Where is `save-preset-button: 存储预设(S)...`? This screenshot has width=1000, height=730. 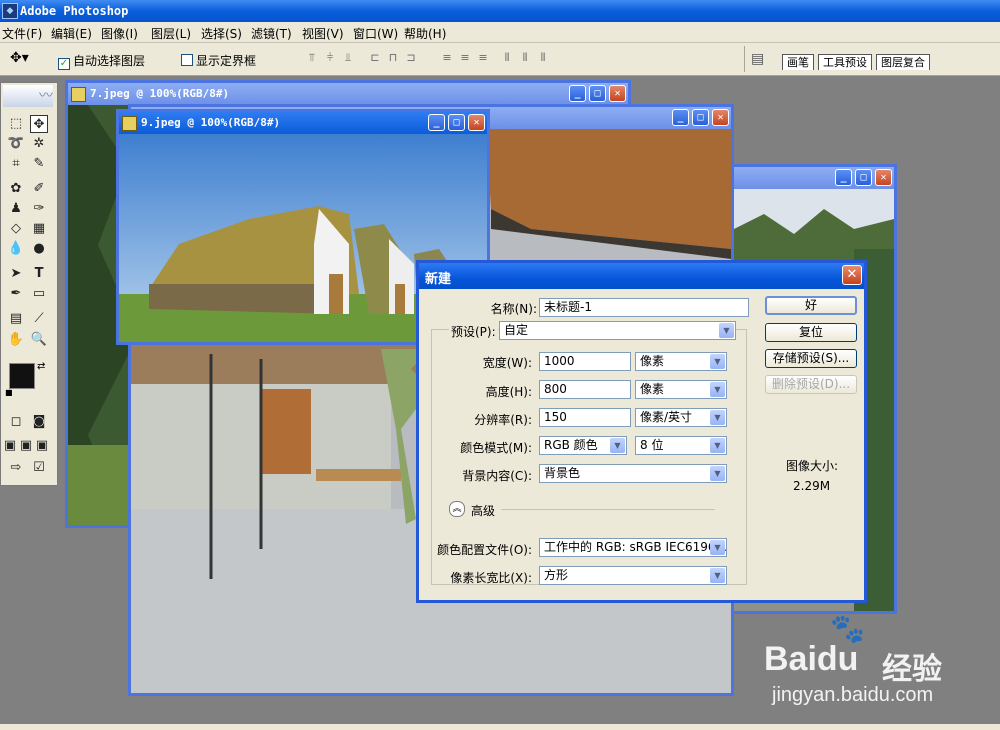 save-preset-button: 存储预设(S)... is located at coordinates (811, 358).